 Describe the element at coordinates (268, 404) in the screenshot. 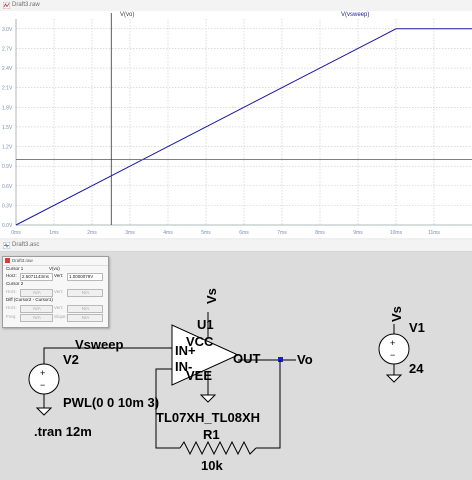

I see `wire-feedback` at that location.